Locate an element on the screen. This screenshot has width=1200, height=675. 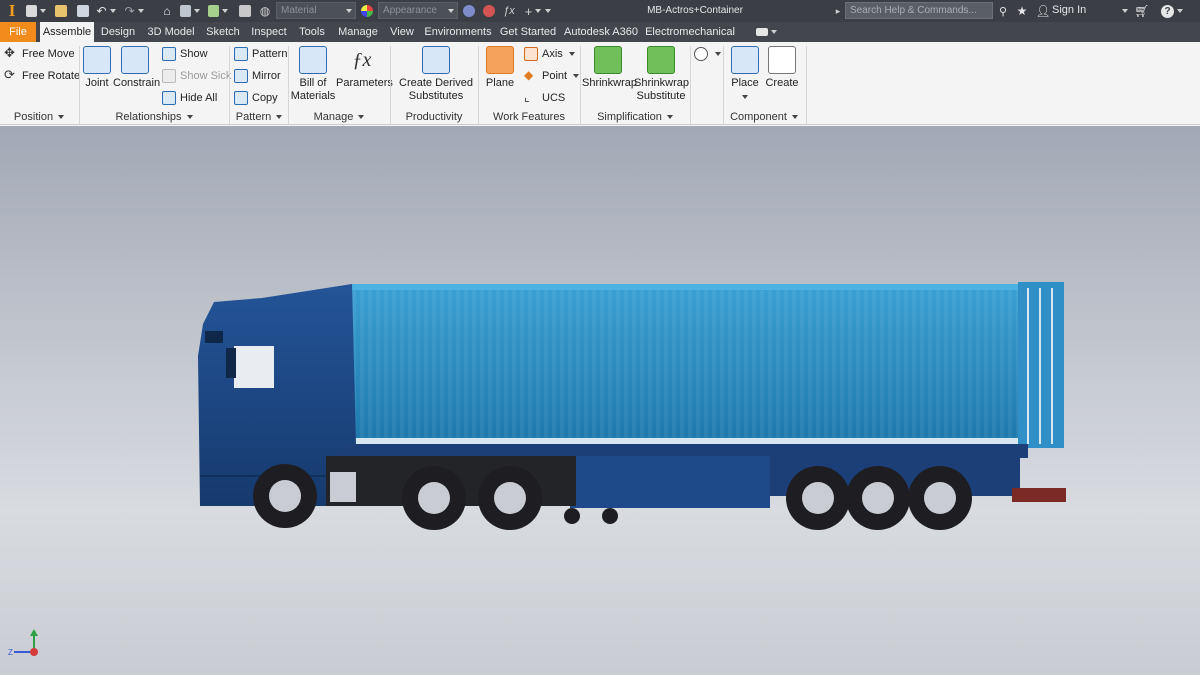
shrinkwrap-button: Shrinkwrap is located at coordinates (609, 68).